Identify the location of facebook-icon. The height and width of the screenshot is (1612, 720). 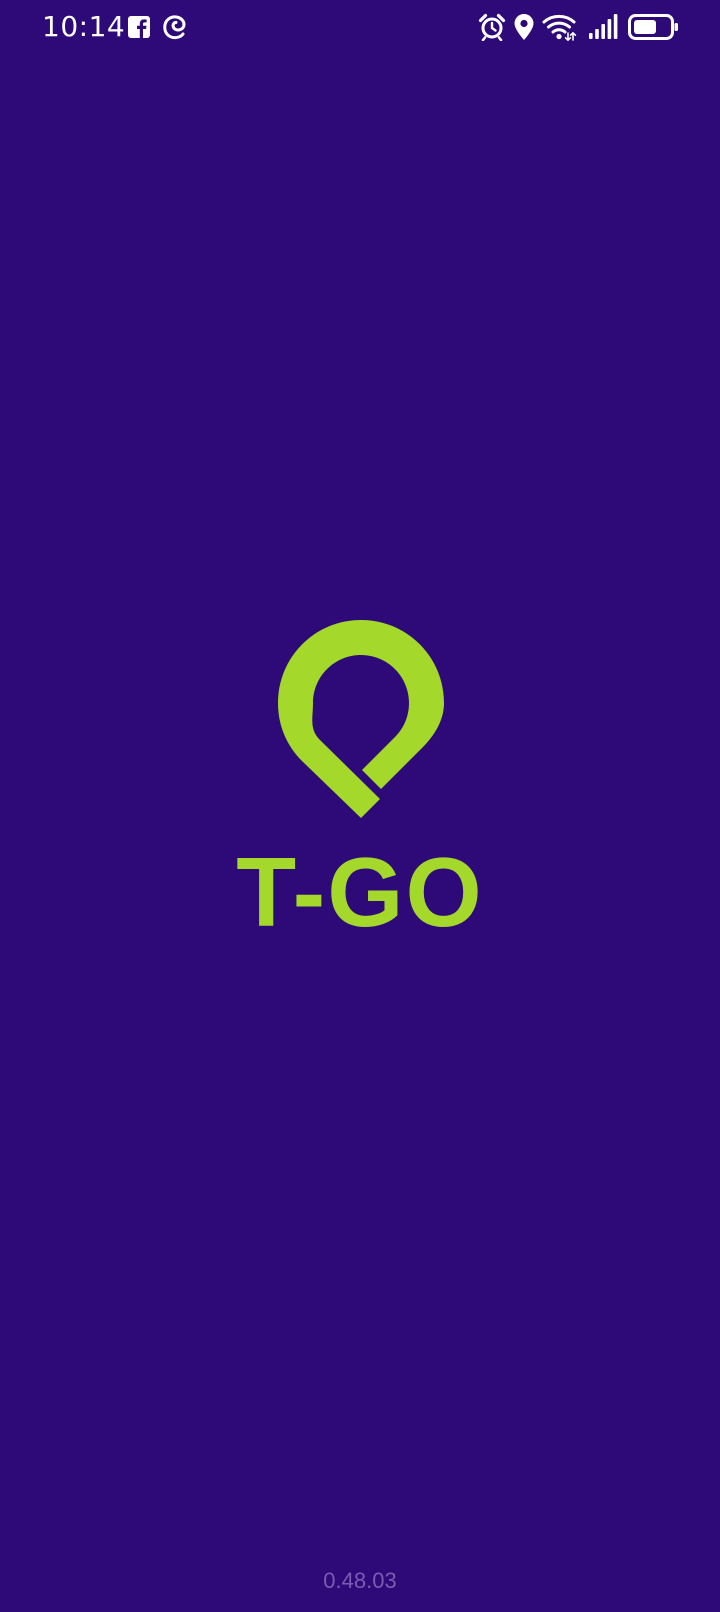
(139, 27).